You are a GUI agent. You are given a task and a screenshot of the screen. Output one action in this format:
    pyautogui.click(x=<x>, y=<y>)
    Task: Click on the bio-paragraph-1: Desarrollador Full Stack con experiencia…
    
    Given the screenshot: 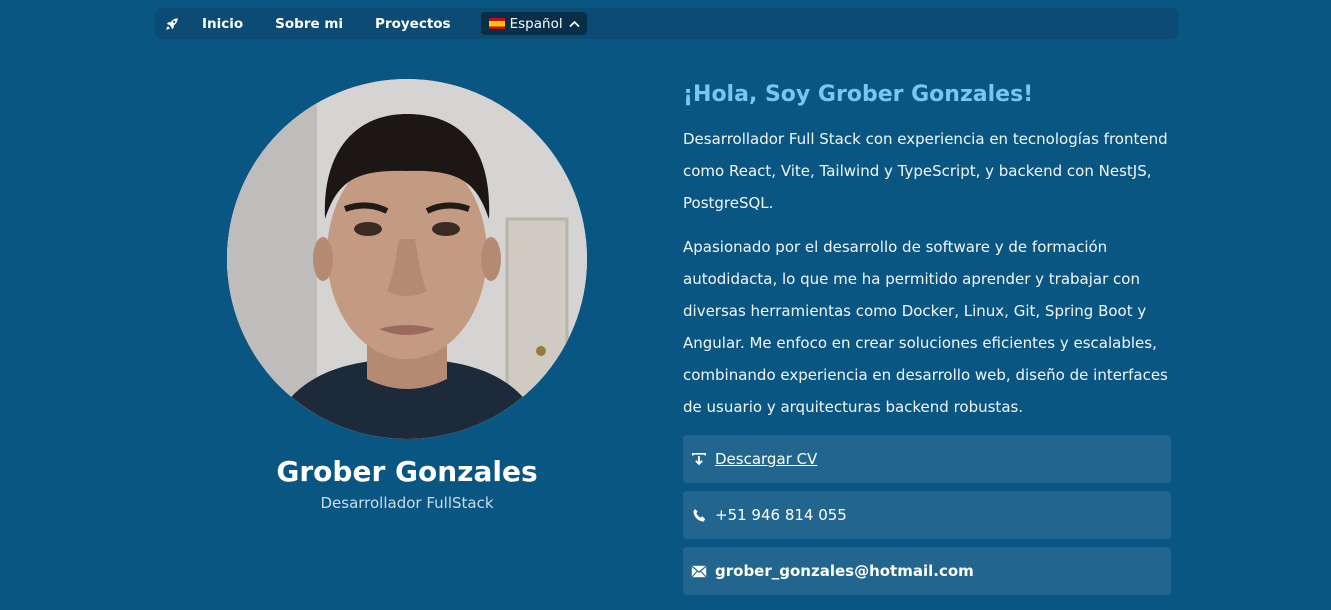 What is the action you would take?
    pyautogui.click(x=925, y=171)
    